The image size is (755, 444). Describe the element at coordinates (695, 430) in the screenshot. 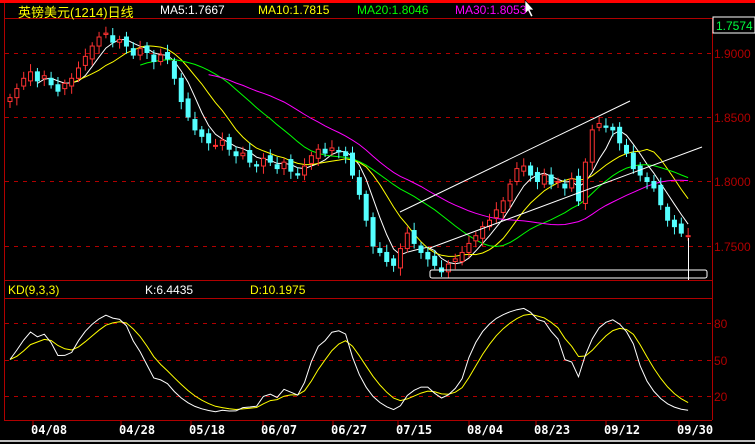

I see `date-tick-label: 09/30` at that location.